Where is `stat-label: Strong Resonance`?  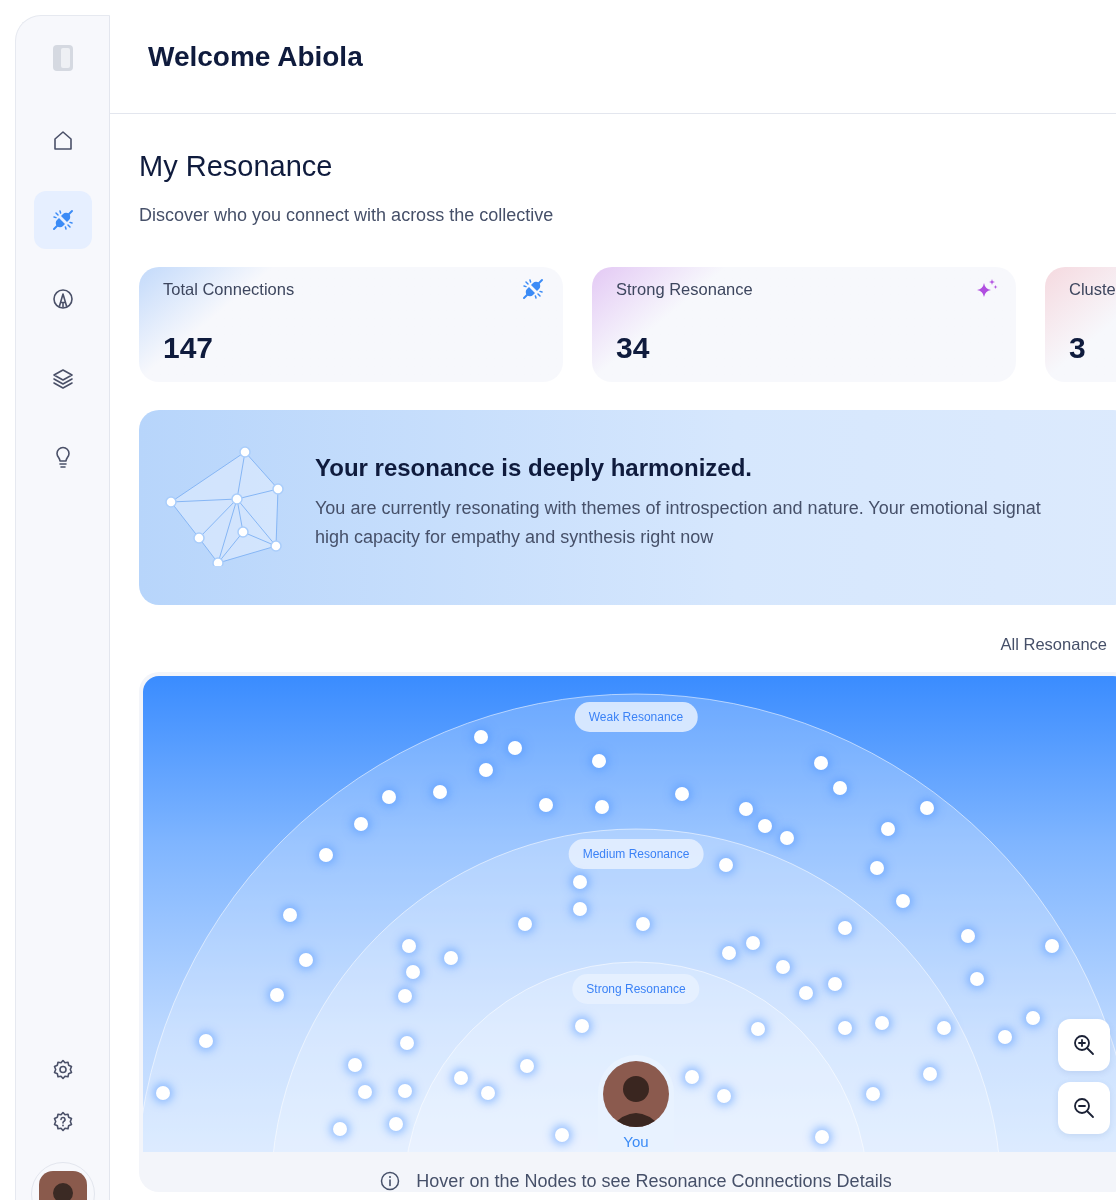 stat-label: Strong Resonance is located at coordinates (684, 289).